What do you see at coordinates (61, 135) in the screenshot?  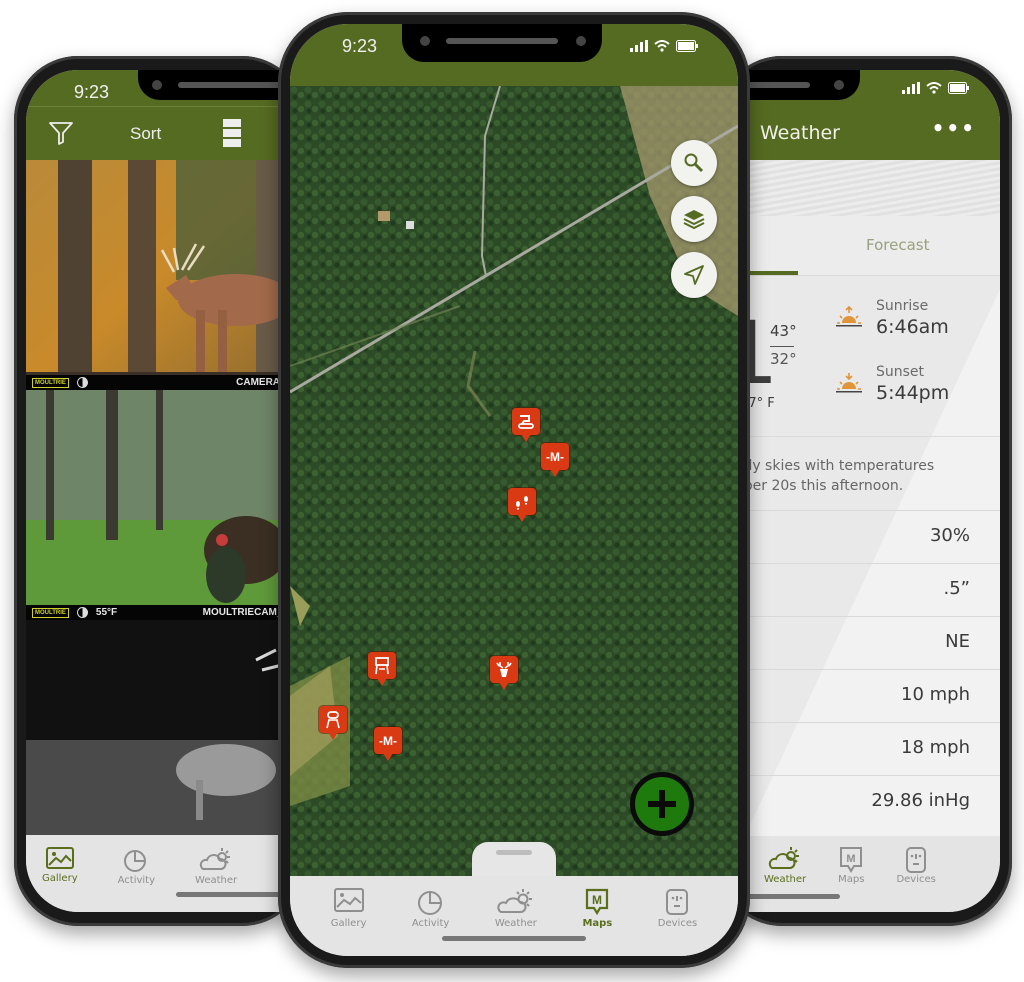 I see `filter-icon` at bounding box center [61, 135].